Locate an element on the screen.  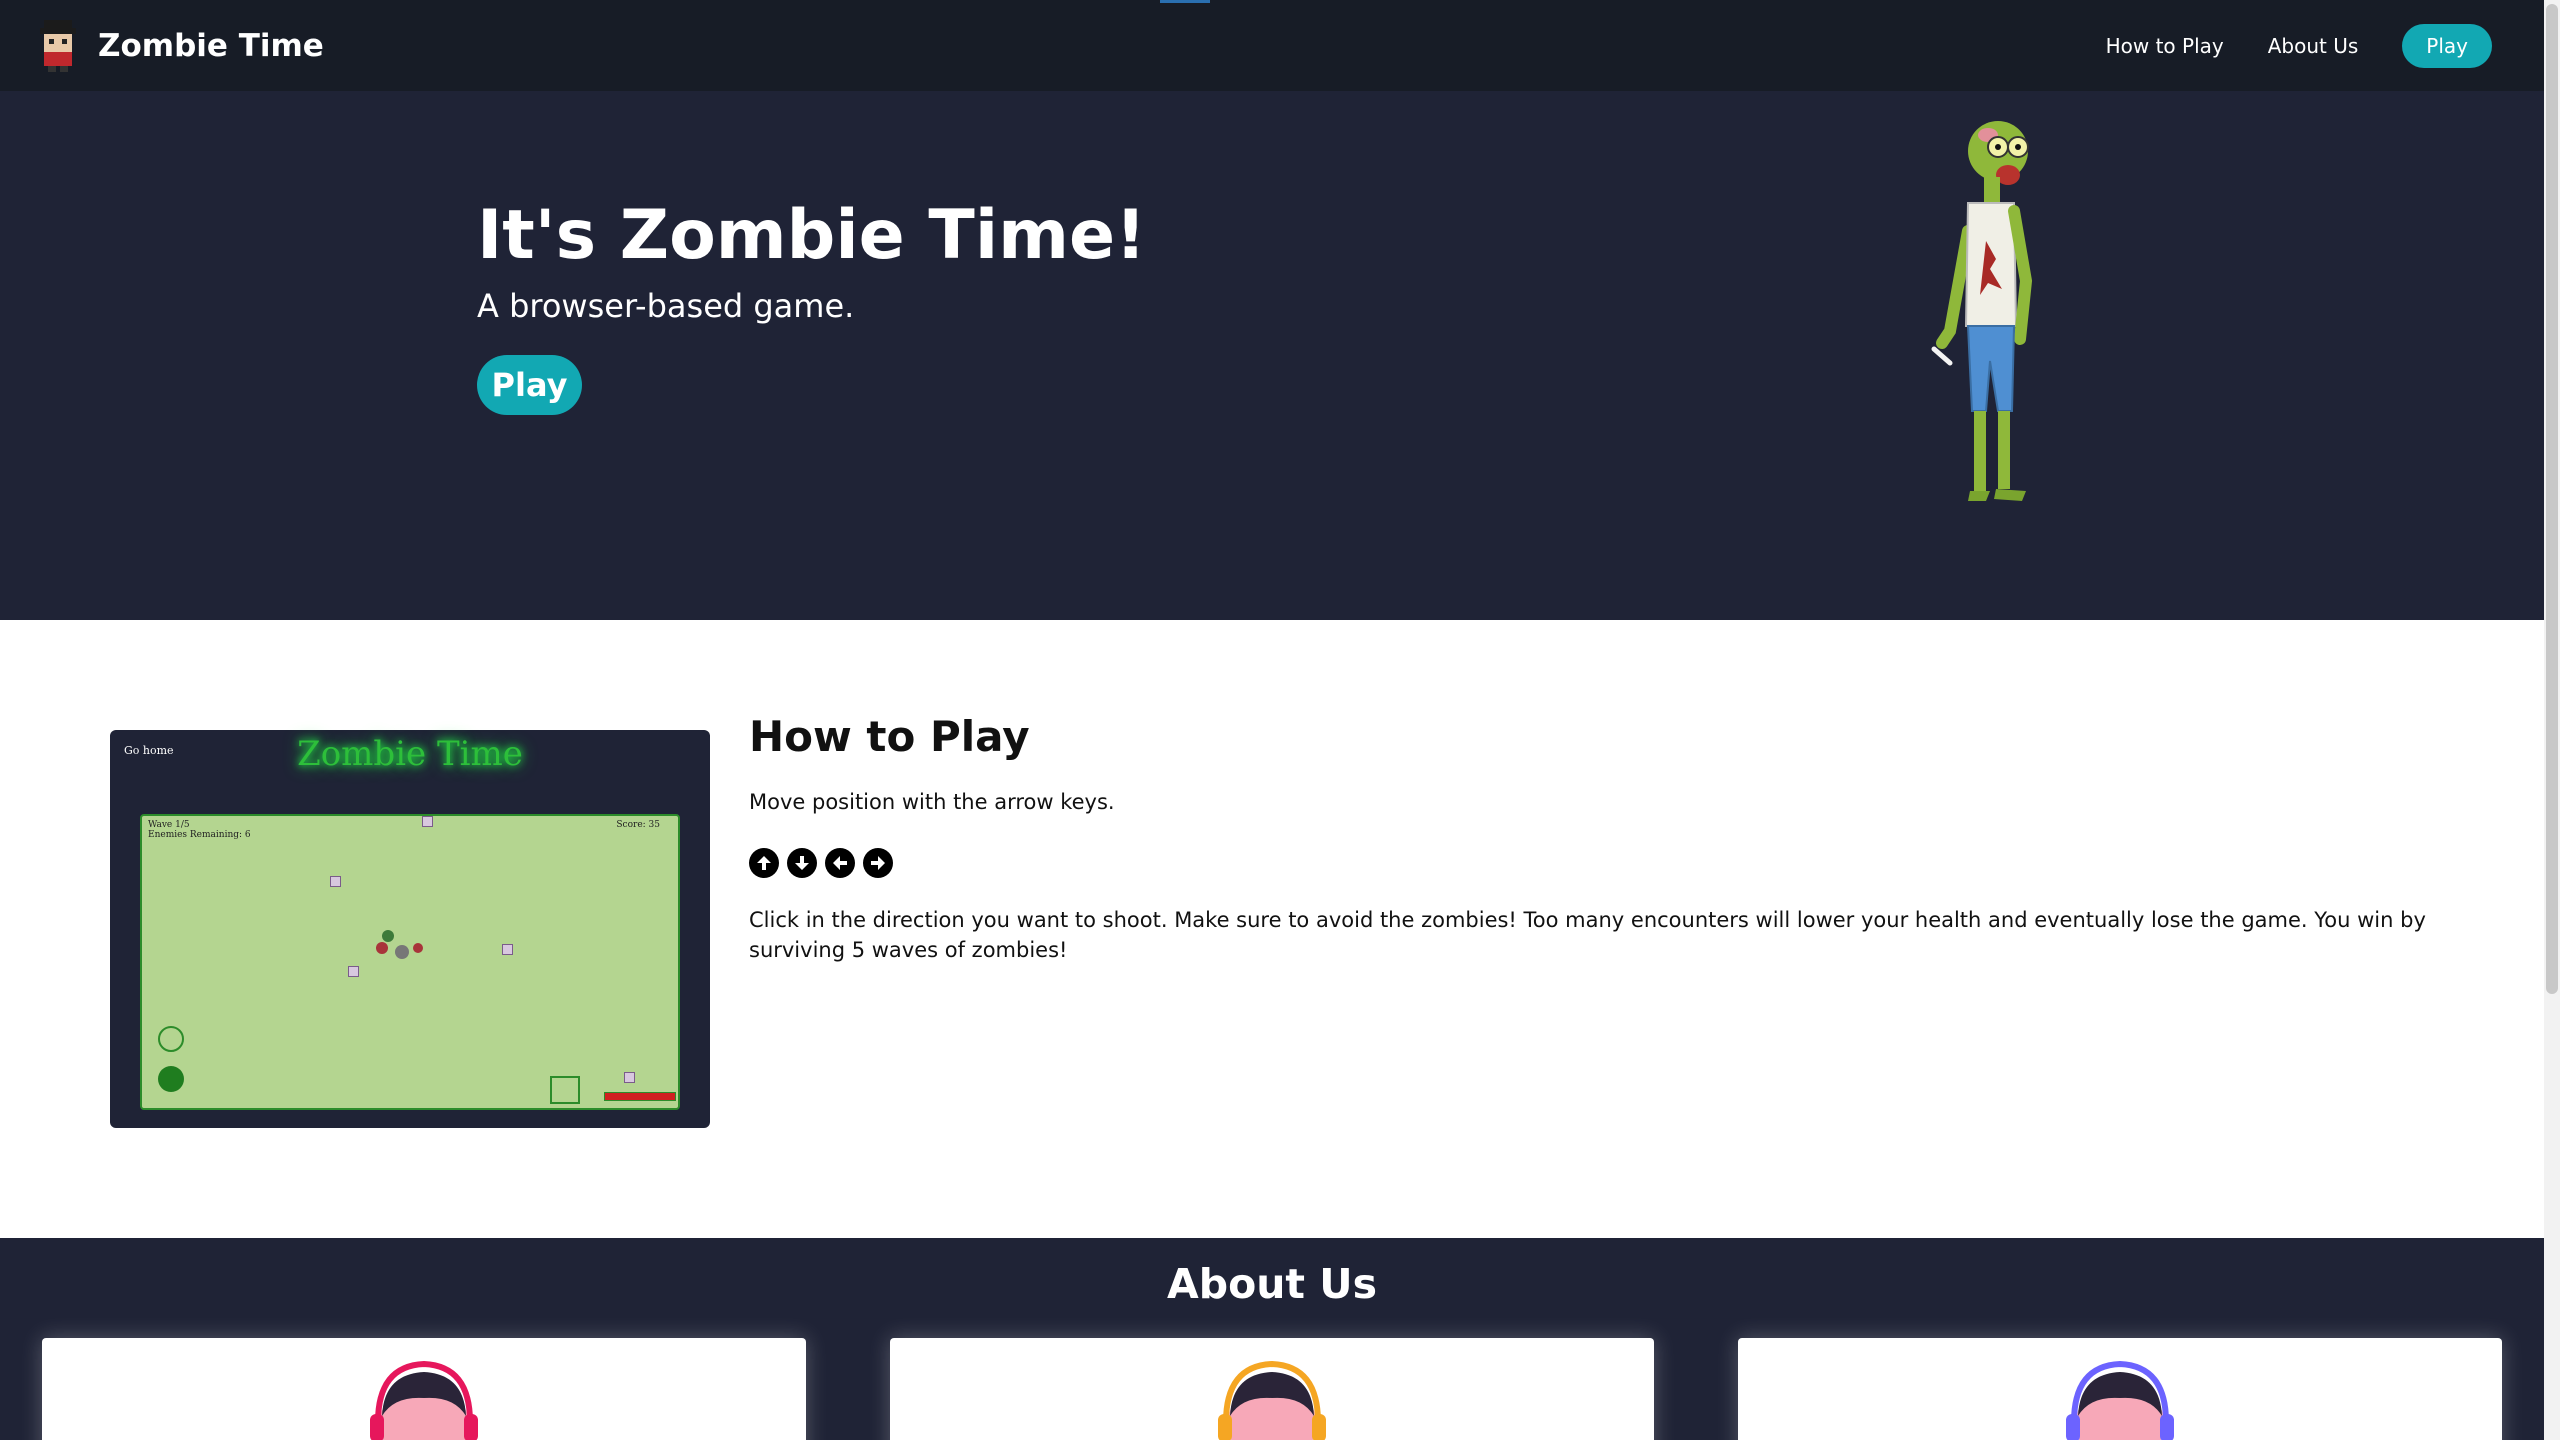
zombie-illustration is located at coordinates (1982, 311).